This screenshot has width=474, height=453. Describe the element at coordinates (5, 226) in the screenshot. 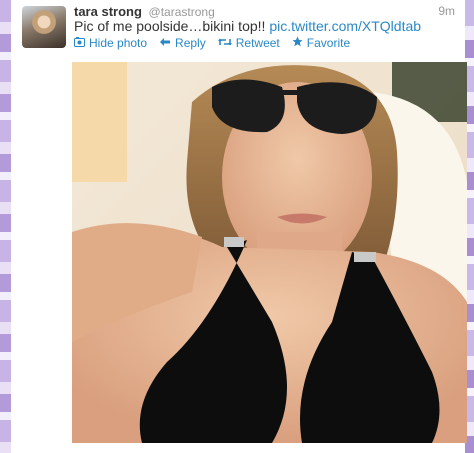

I see `left-background-strip` at that location.